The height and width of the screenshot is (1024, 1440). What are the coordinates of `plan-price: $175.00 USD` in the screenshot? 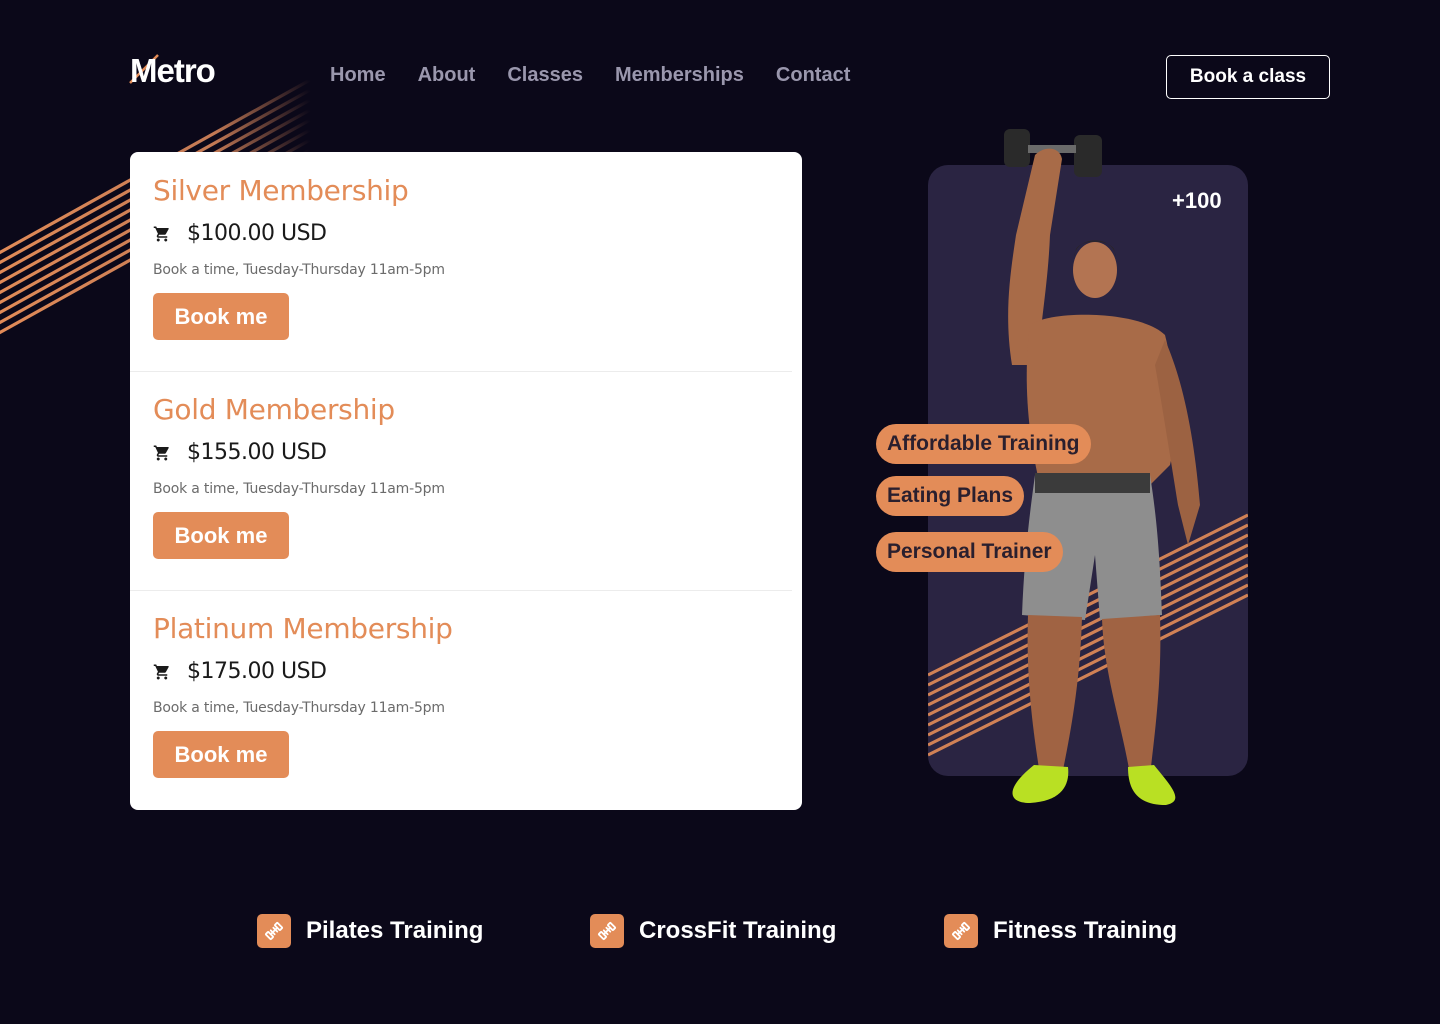 It's located at (257, 671).